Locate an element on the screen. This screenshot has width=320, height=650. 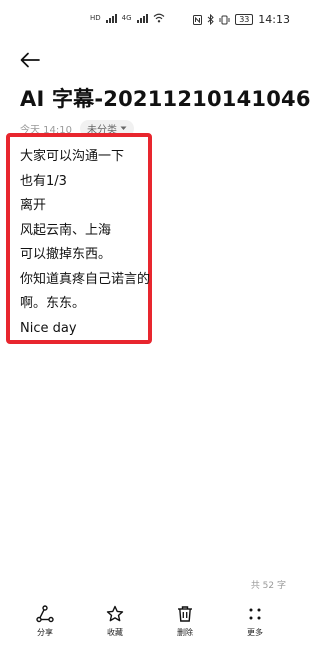
favorite-button: 收藏 is located at coordinates (115, 621).